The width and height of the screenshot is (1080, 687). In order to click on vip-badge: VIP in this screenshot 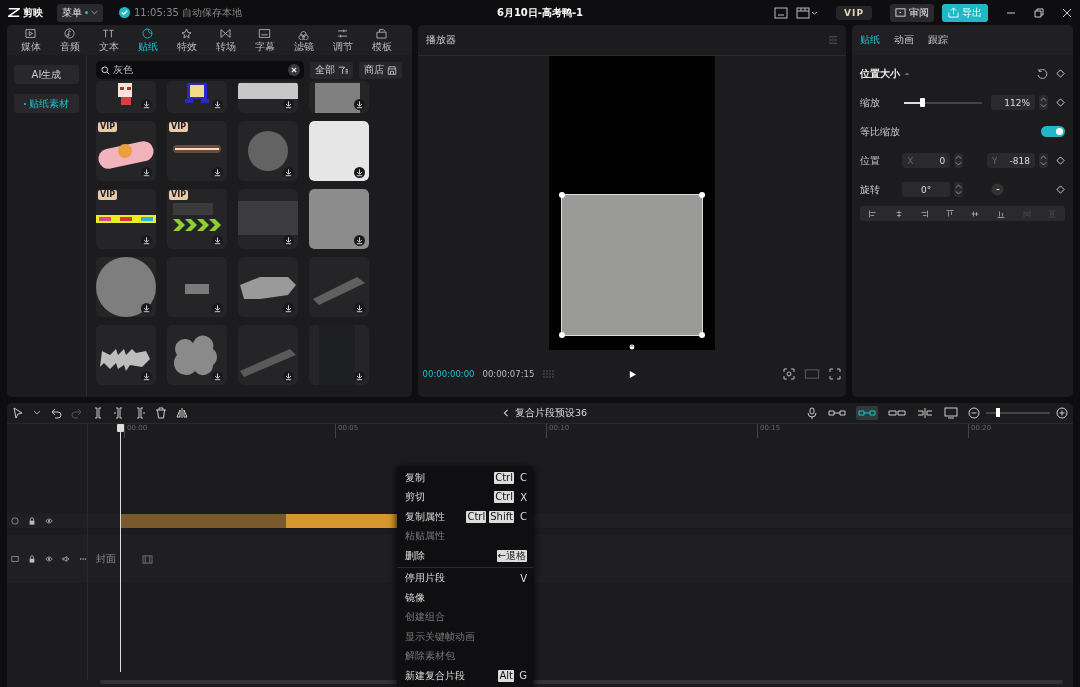, I will do `click(854, 12)`.